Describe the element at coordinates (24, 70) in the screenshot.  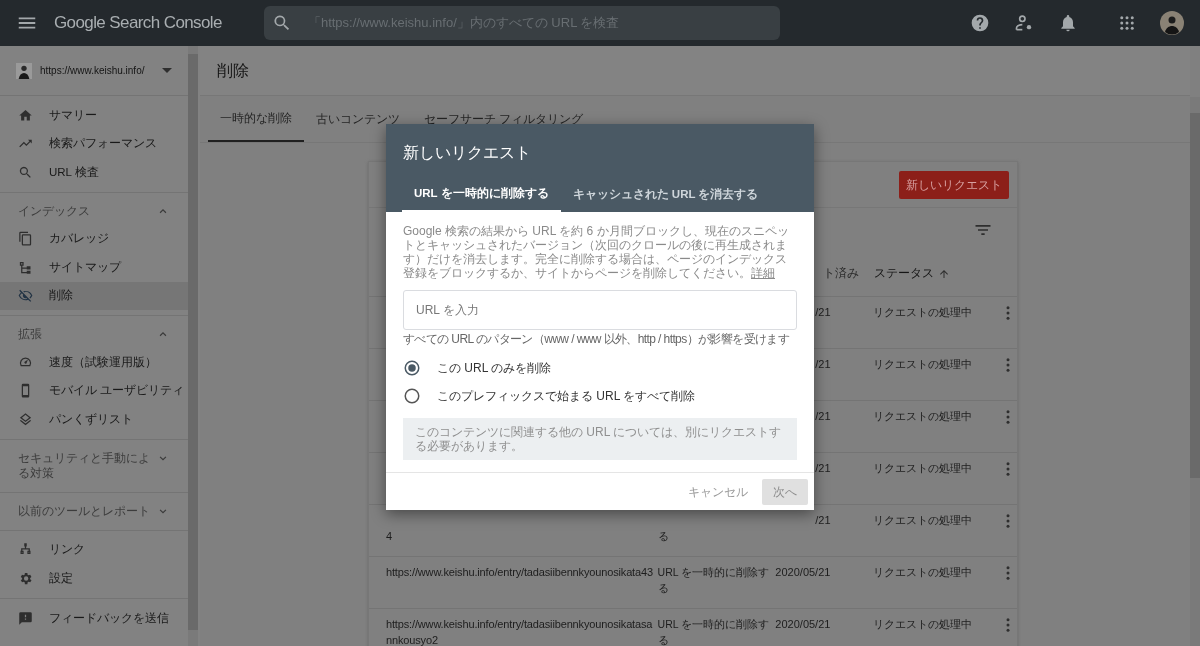
I see `site-icon` at that location.